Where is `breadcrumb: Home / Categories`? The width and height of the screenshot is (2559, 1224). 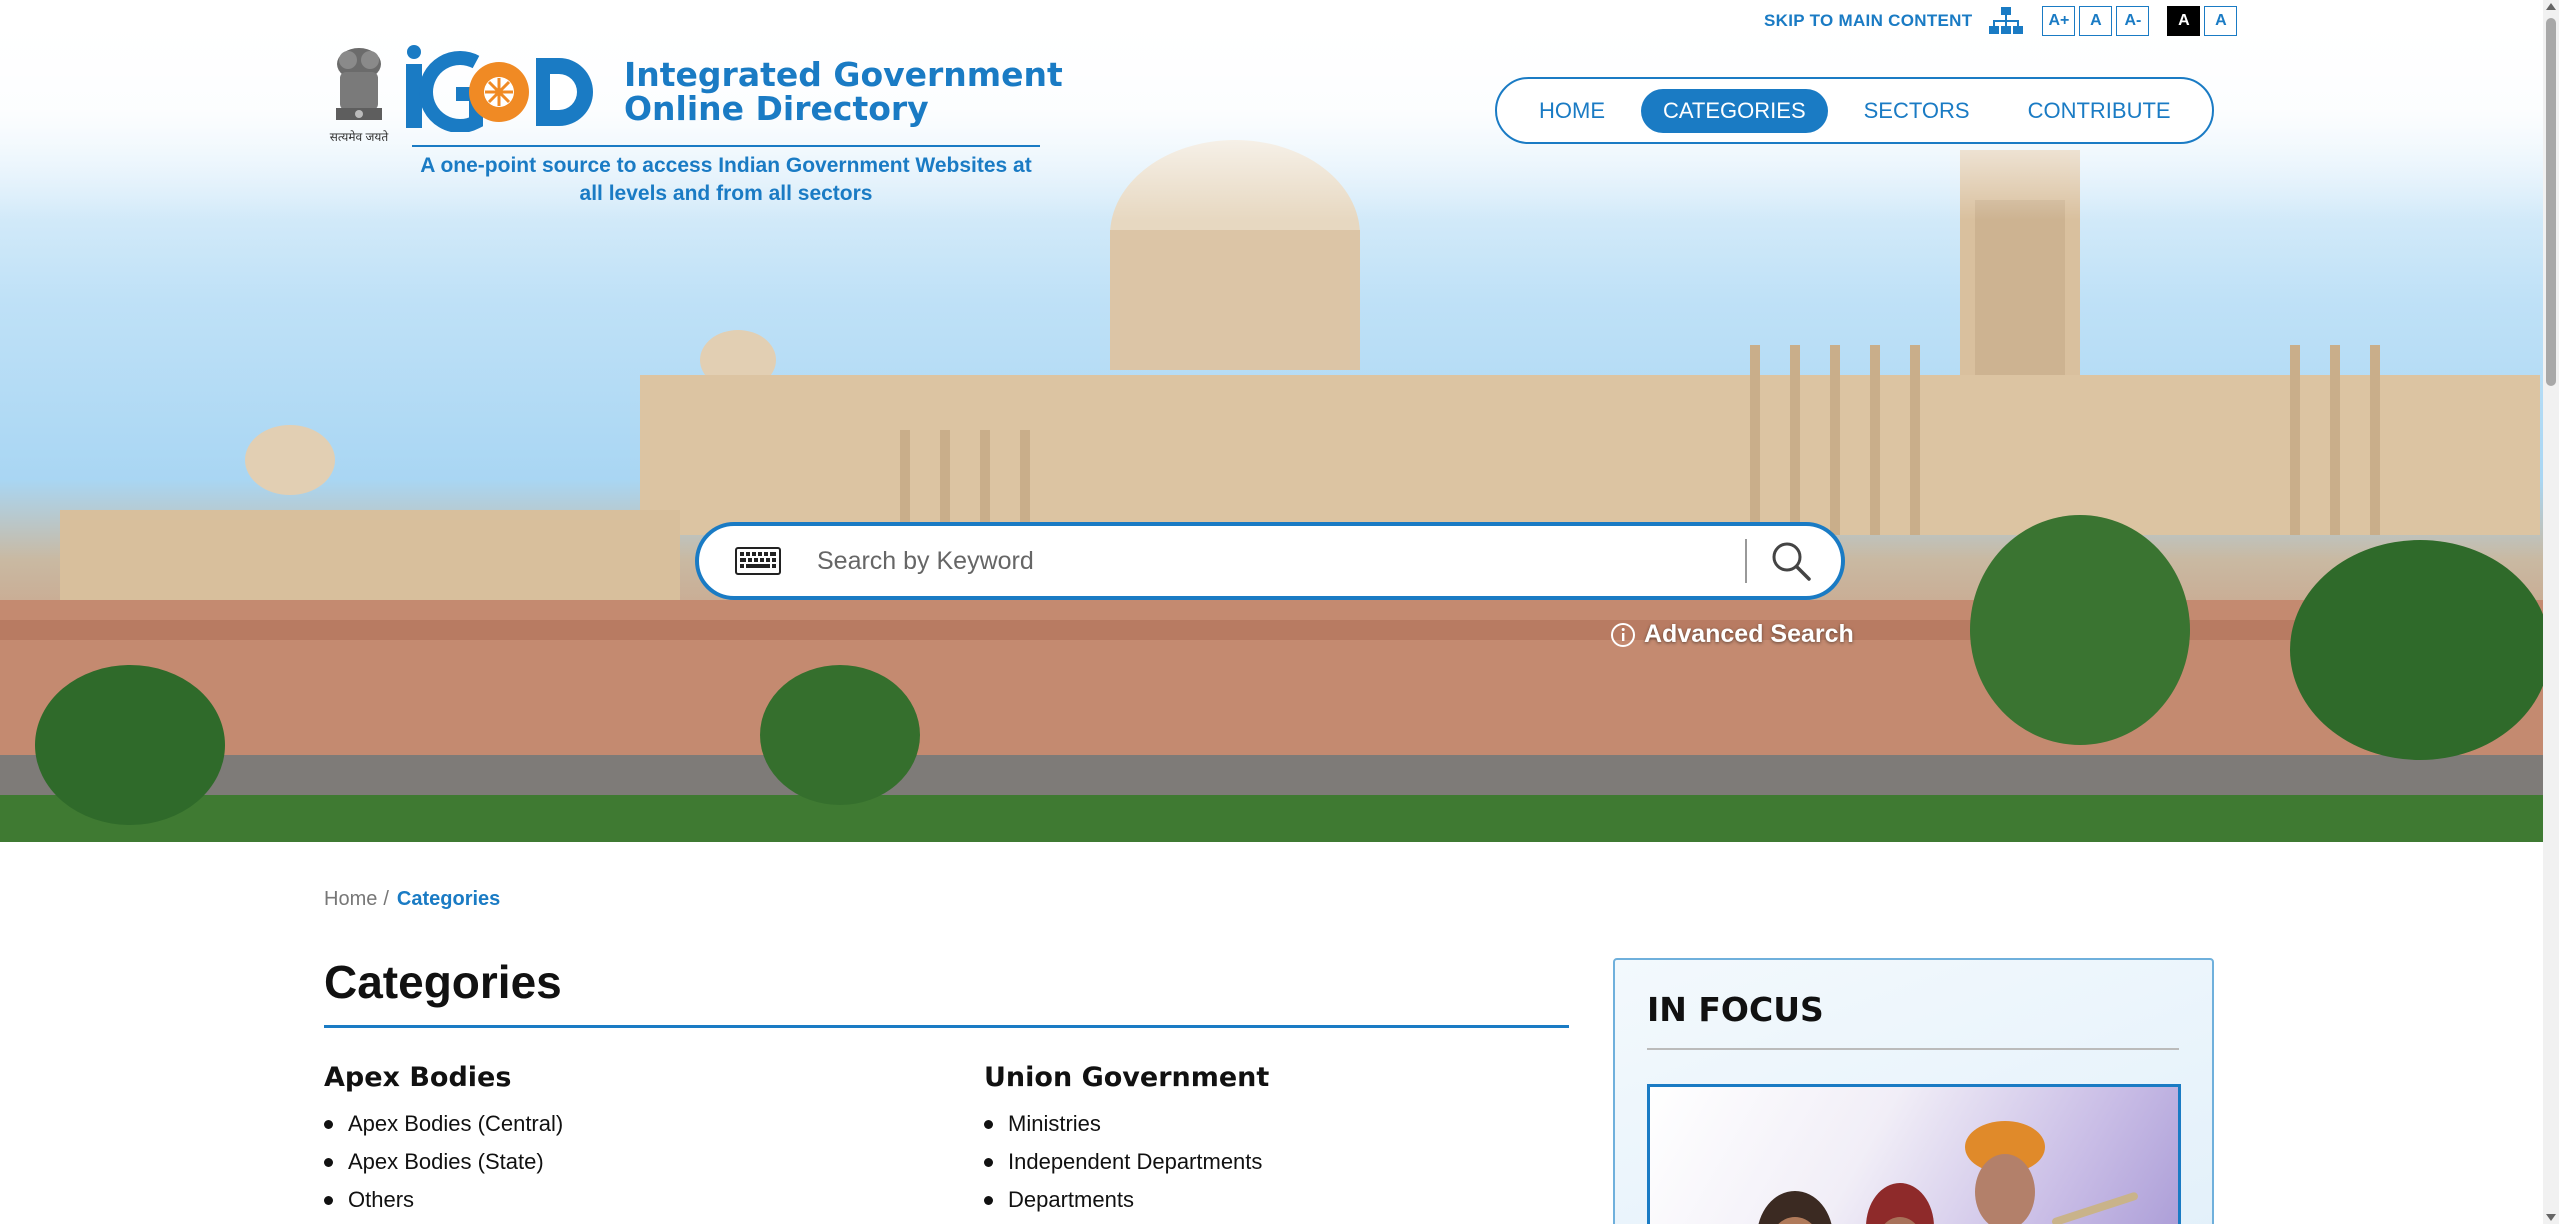 breadcrumb: Home / Categories is located at coordinates (412, 899).